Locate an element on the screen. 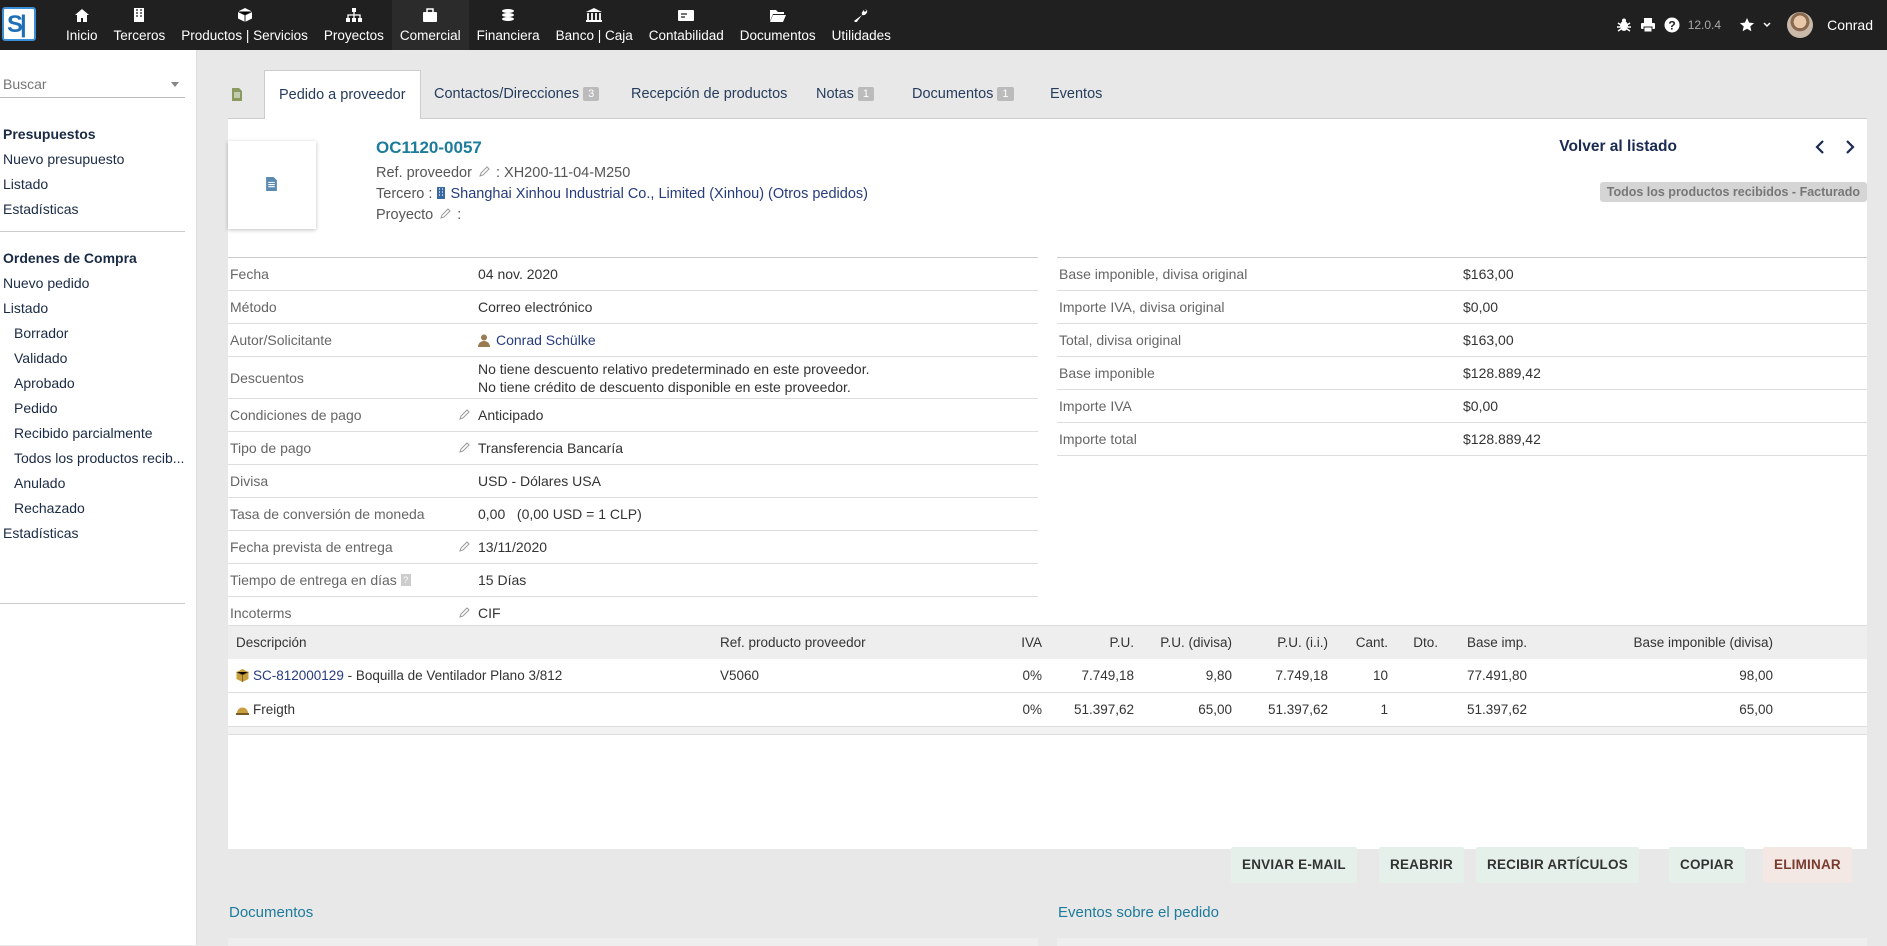  cube-icon is located at coordinates (244, 15).